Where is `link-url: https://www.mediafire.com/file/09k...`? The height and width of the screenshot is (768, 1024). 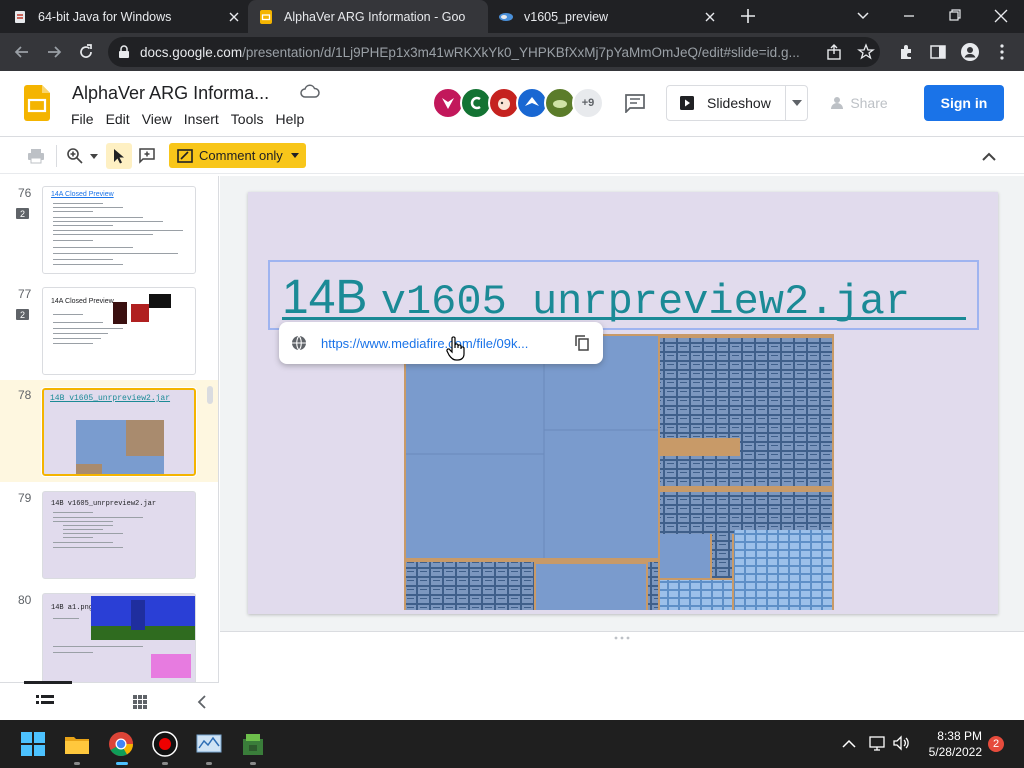 link-url: https://www.mediafire.com/file/09k... is located at coordinates (424, 343).